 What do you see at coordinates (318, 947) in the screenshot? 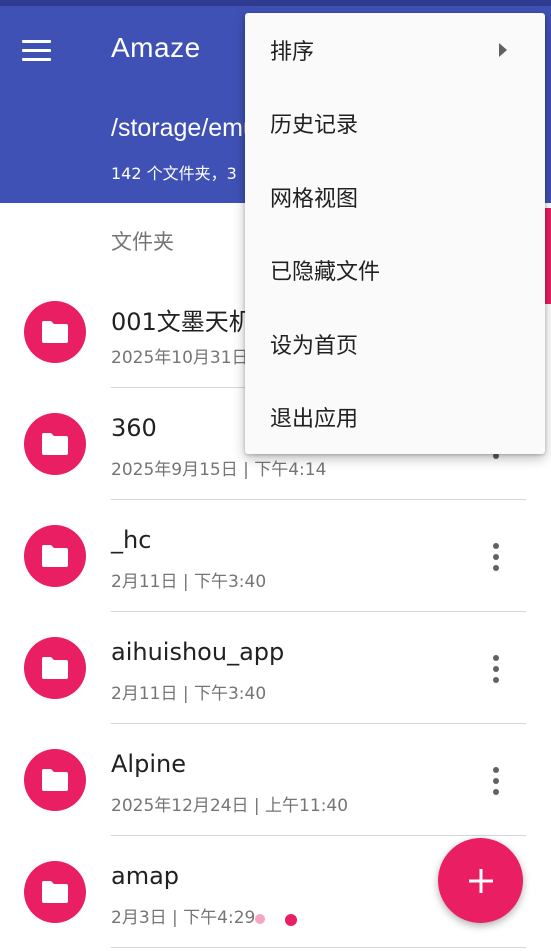
I see `divider` at bounding box center [318, 947].